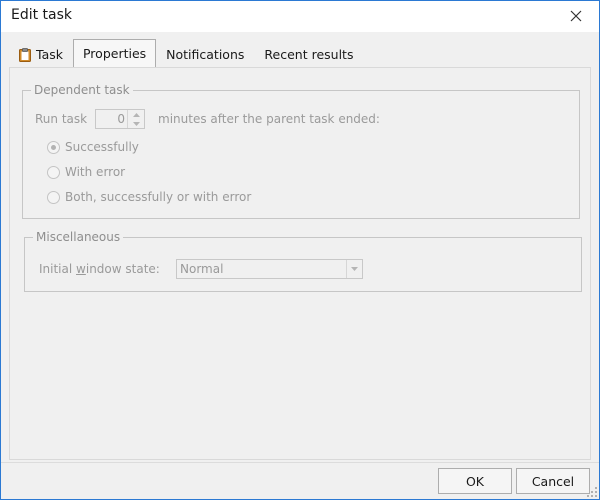 This screenshot has width=600, height=500. What do you see at coordinates (95, 172) in the screenshot?
I see `radio-with-error-label: With error` at bounding box center [95, 172].